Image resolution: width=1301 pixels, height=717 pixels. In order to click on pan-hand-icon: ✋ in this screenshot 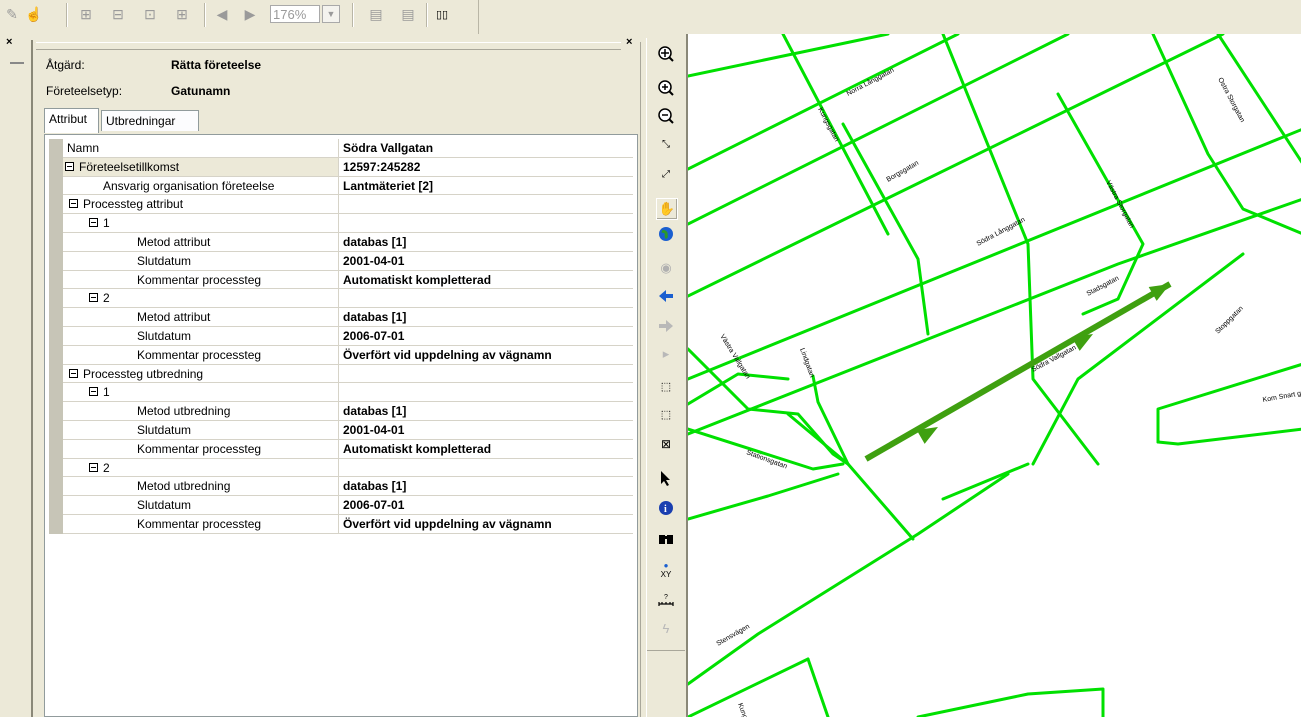, I will do `click(667, 209)`.